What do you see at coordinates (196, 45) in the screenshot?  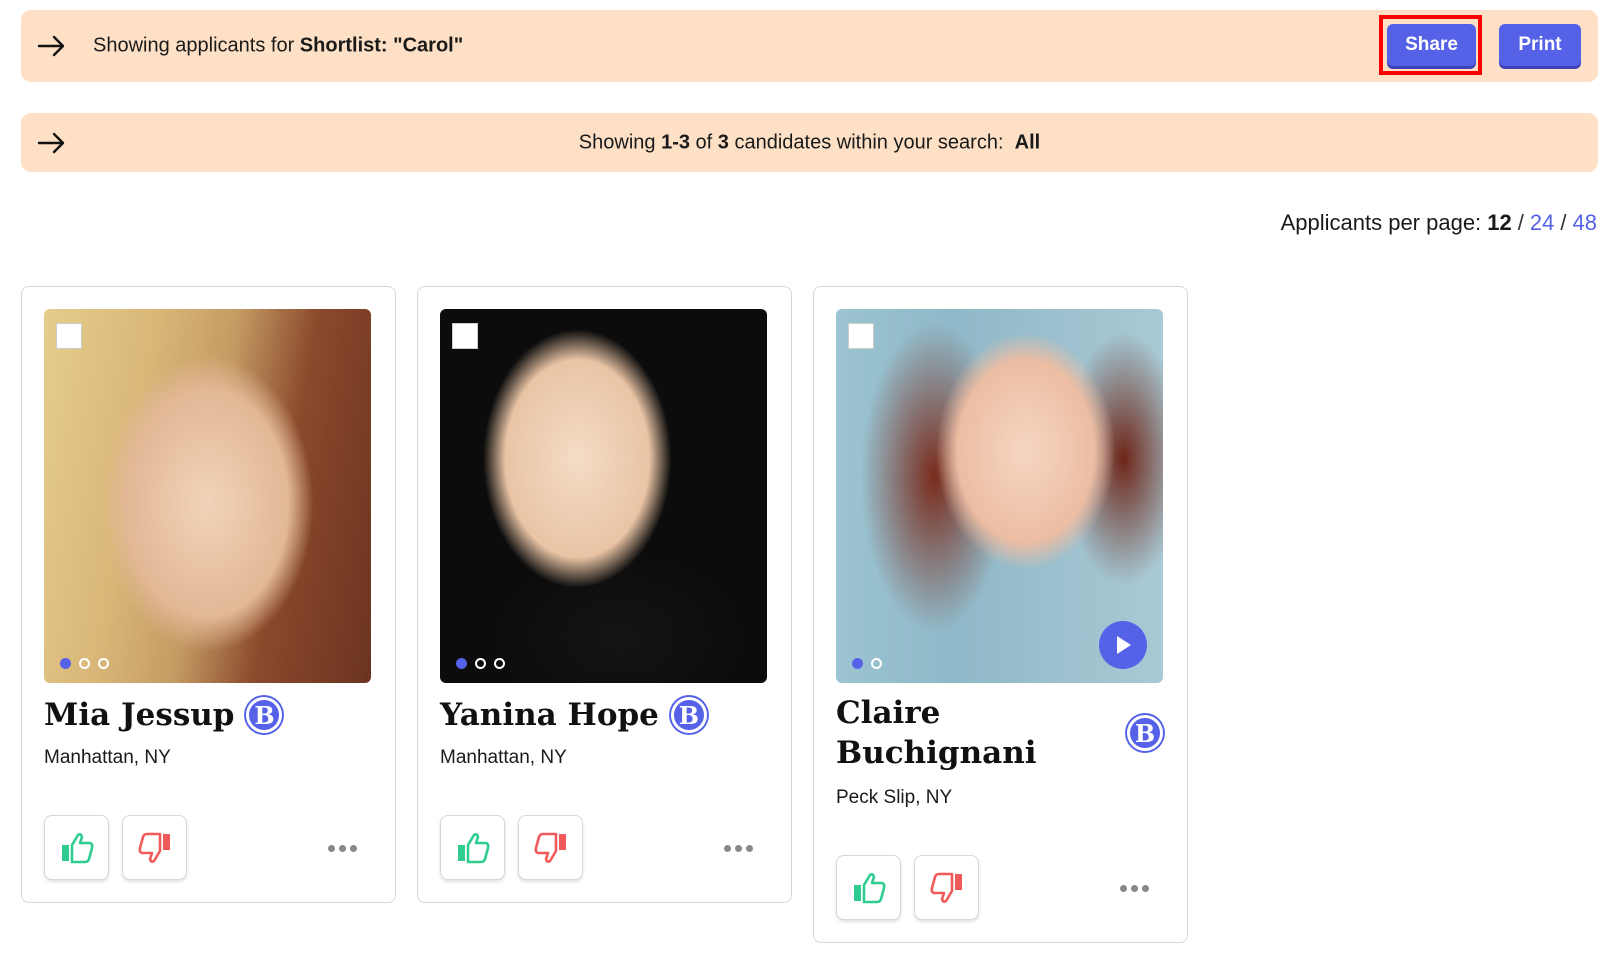 I see `shortlist-prefix: Showing applicants for` at bounding box center [196, 45].